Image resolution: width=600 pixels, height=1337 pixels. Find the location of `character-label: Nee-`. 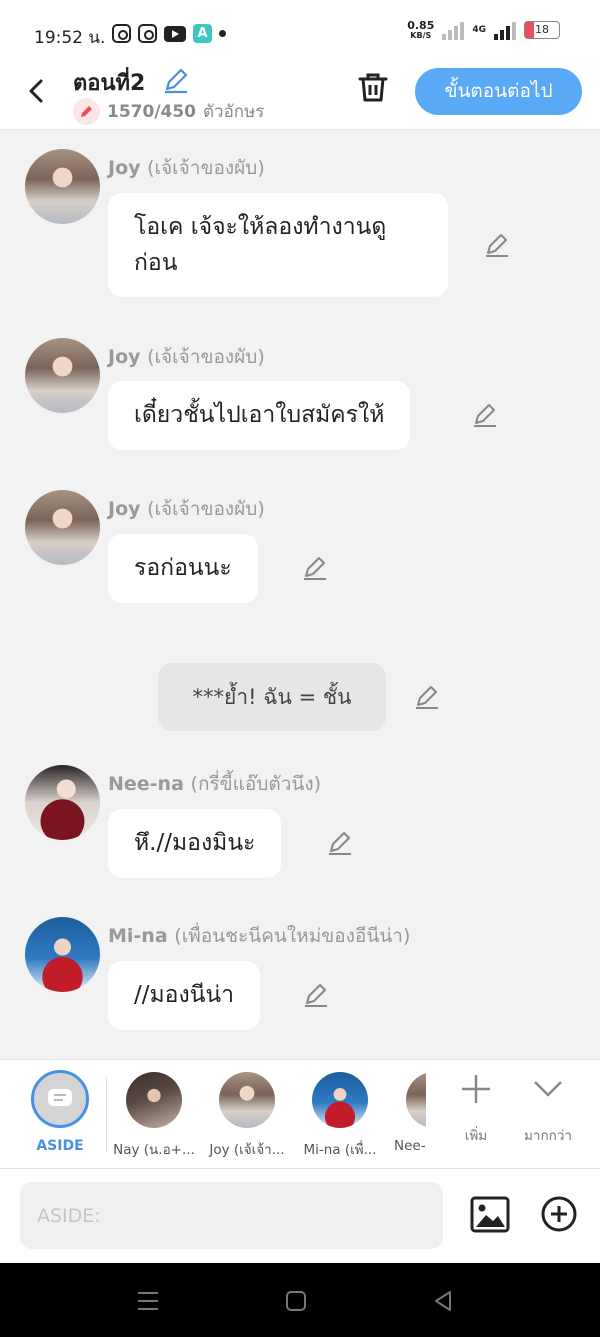

character-label: Nee- is located at coordinates (410, 1146).